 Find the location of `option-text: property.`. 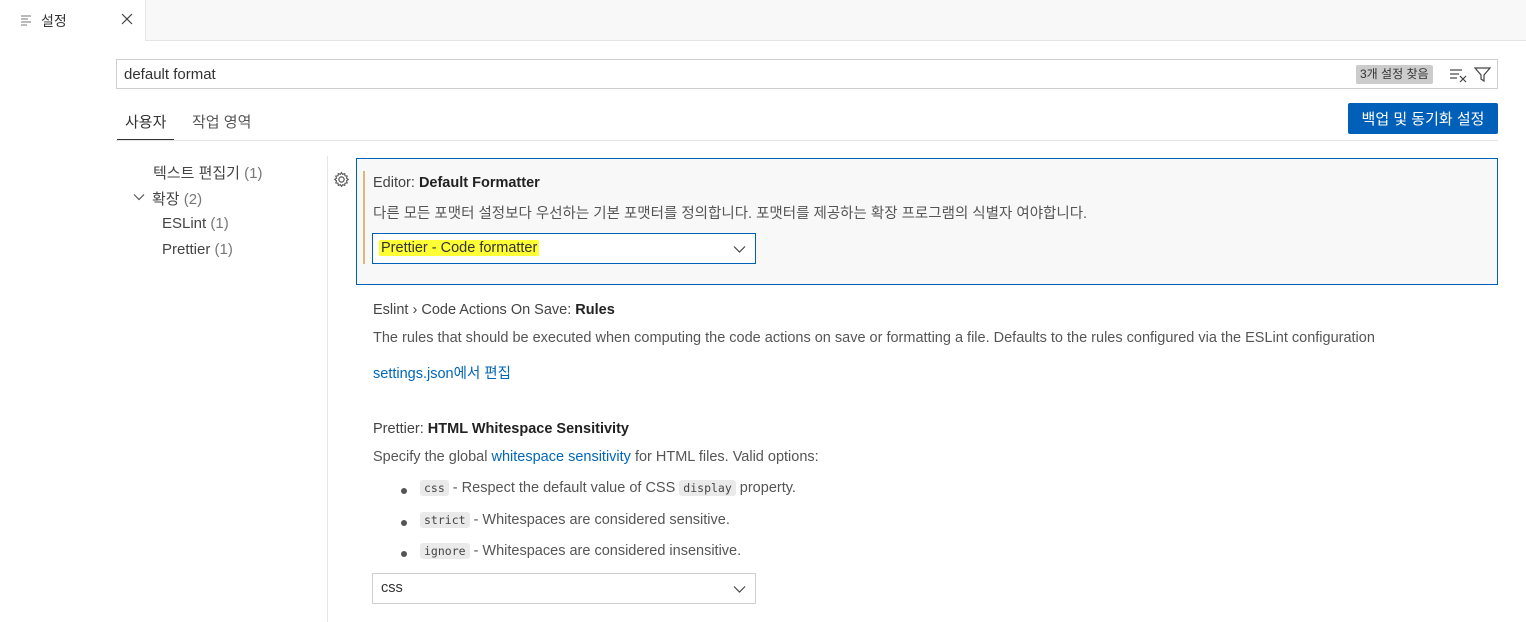

option-text: property. is located at coordinates (765, 488).